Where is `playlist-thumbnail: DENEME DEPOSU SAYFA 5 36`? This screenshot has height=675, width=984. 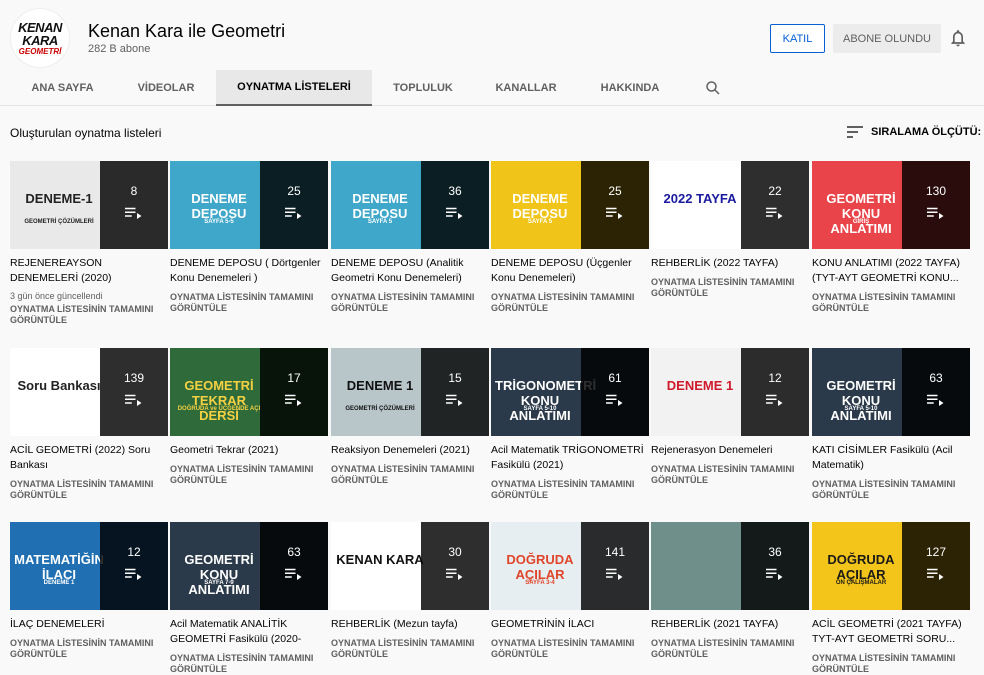 playlist-thumbnail: DENEME DEPOSU SAYFA 5 36 is located at coordinates (410, 205).